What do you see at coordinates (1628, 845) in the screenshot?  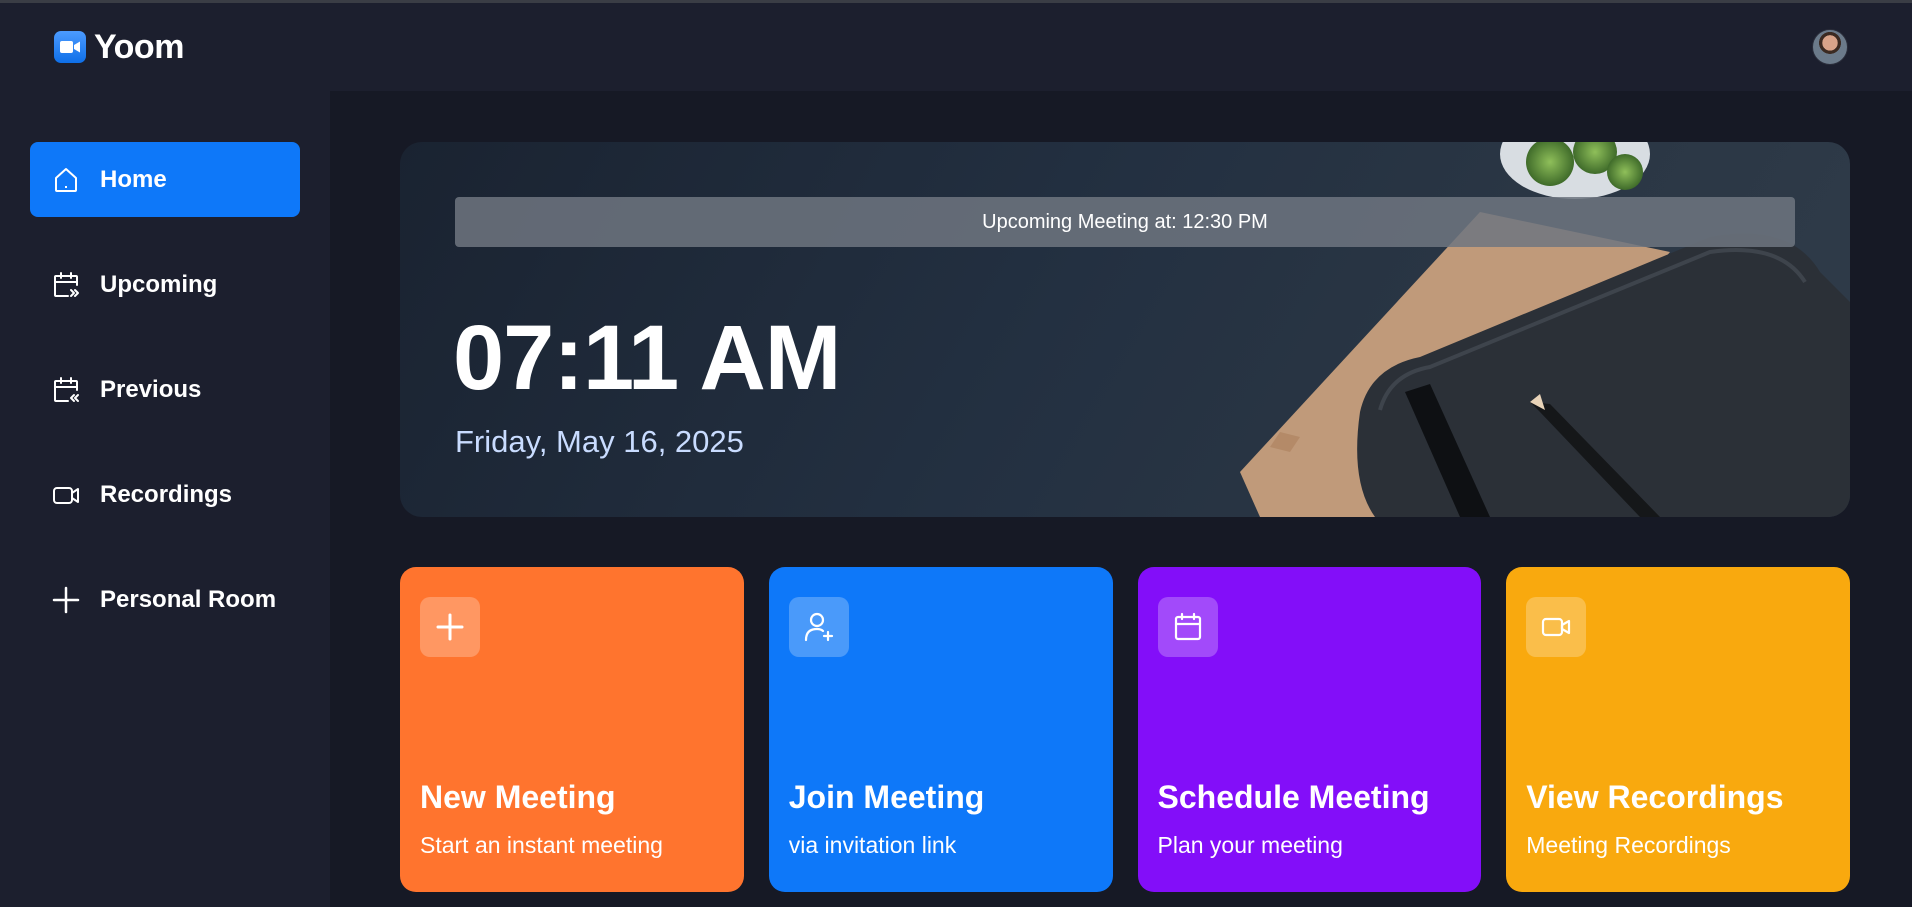 I see `card-subtitle: Meeting Recordings` at bounding box center [1628, 845].